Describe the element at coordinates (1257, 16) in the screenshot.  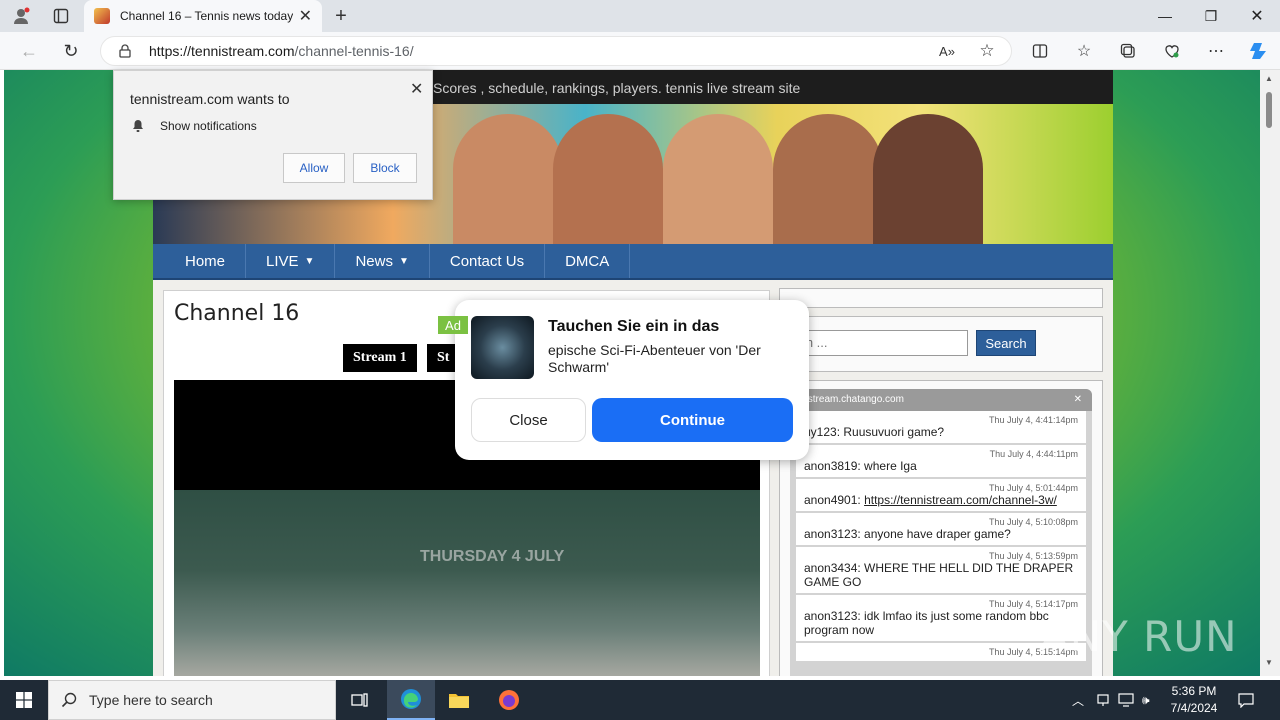
I see `close-window-icon: ✕` at that location.